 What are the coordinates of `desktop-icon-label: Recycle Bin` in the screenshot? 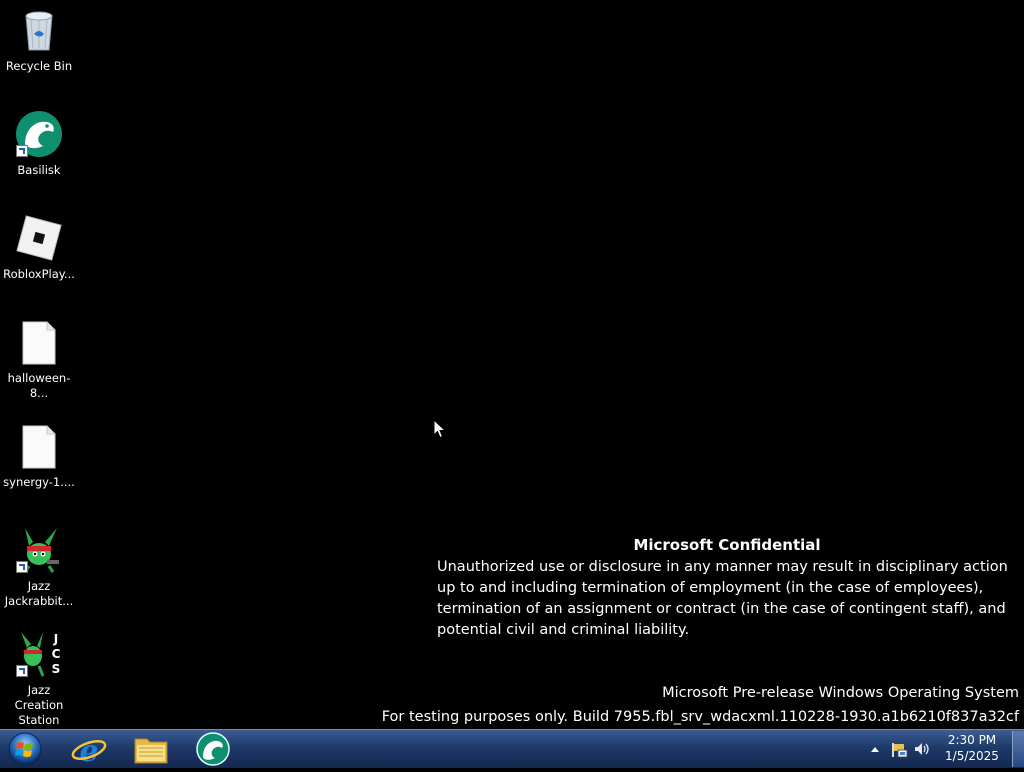 It's located at (39, 66).